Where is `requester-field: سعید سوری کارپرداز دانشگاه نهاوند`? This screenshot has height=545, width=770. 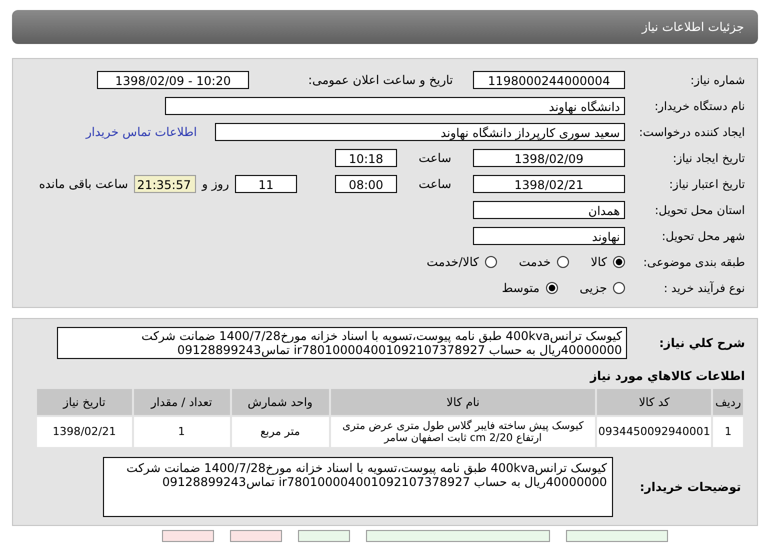 requester-field: سعید سوری کارپرداز دانشگاه نهاوند is located at coordinates (420, 132).